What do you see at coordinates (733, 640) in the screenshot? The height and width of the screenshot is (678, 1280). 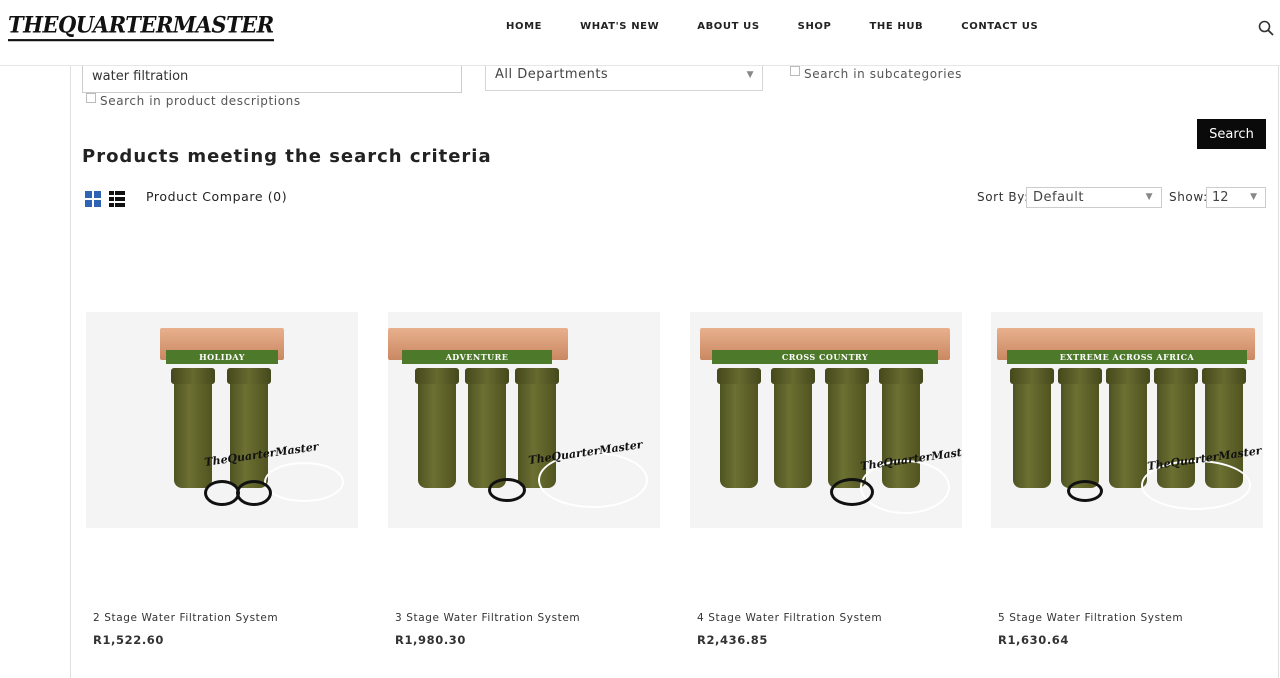 I see `product-price: R2,436.85` at bounding box center [733, 640].